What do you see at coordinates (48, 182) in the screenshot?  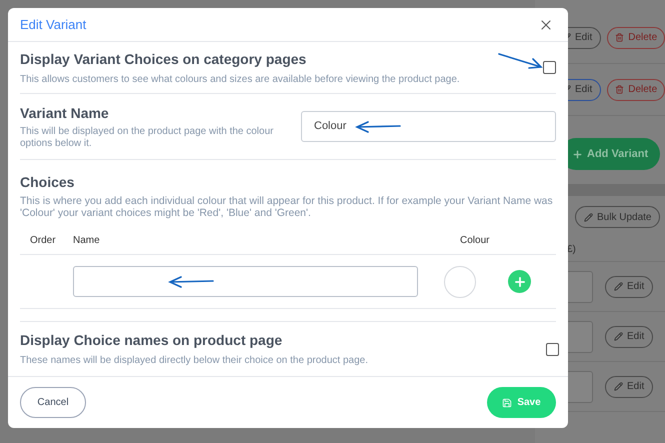 I see `section-title: Choices` at bounding box center [48, 182].